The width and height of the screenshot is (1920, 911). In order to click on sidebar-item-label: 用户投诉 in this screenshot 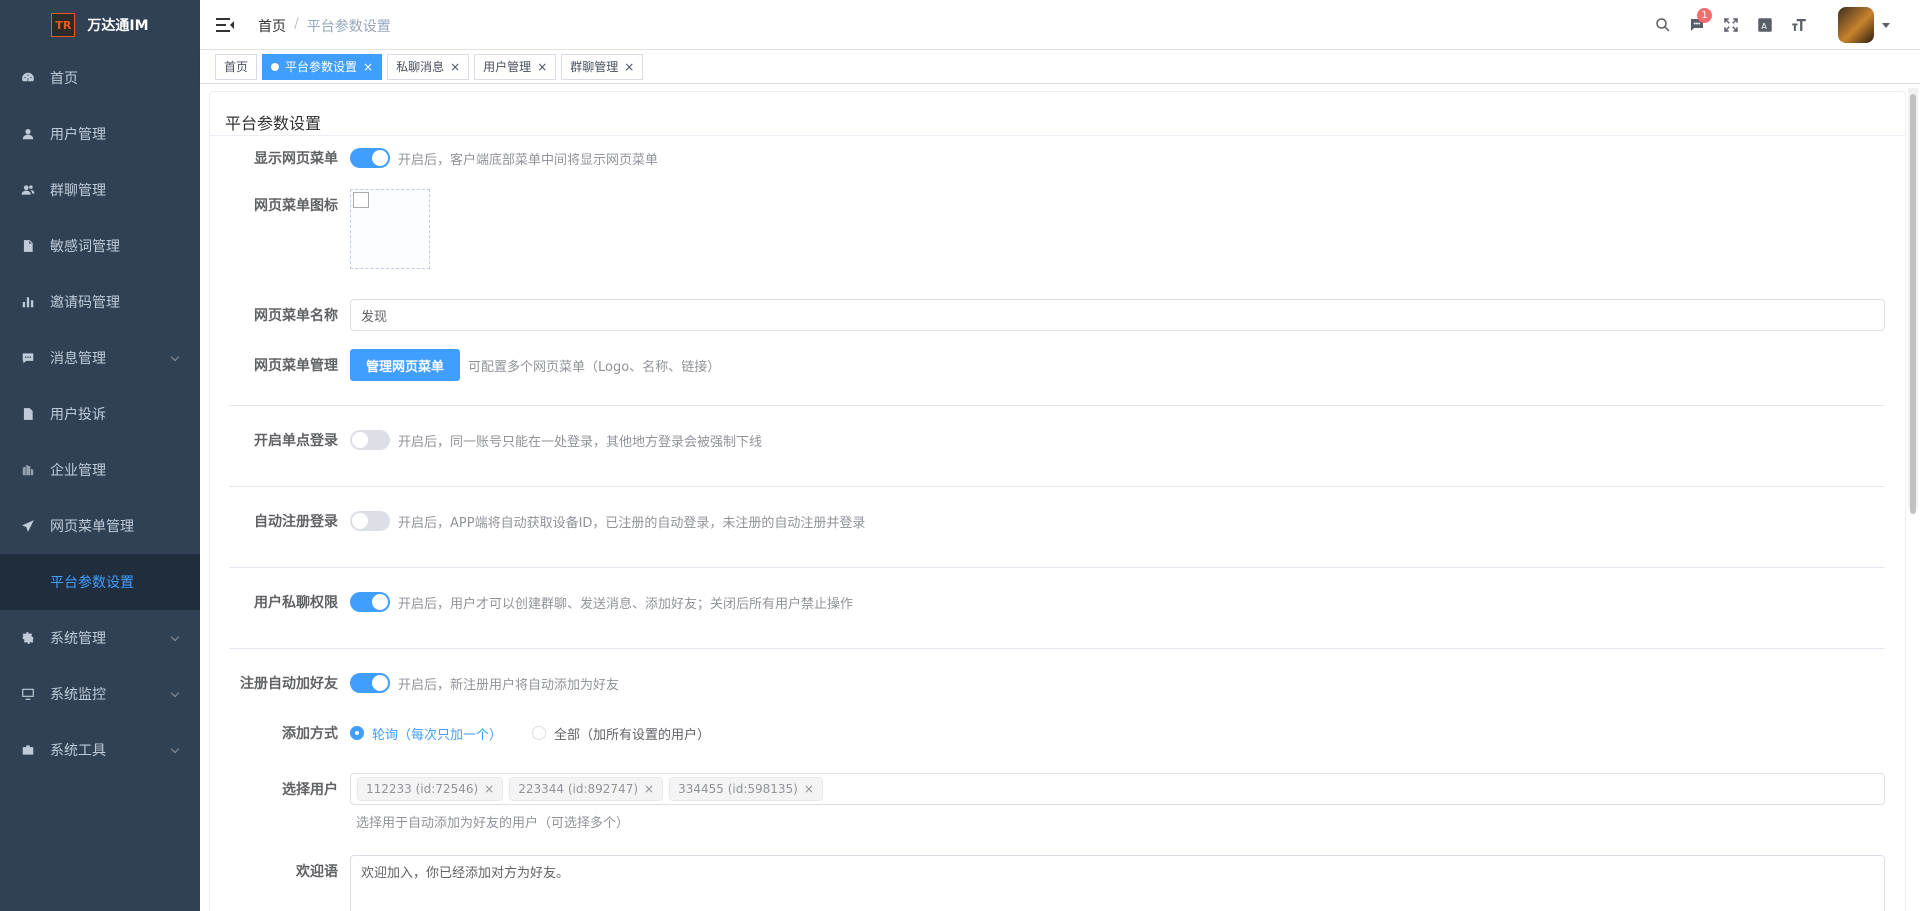, I will do `click(78, 415)`.